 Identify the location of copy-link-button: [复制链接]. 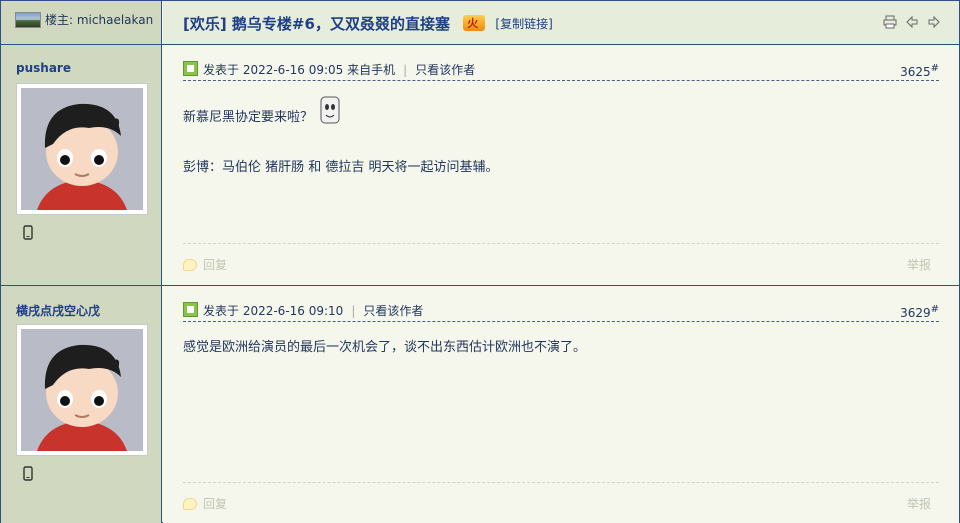
(523, 24).